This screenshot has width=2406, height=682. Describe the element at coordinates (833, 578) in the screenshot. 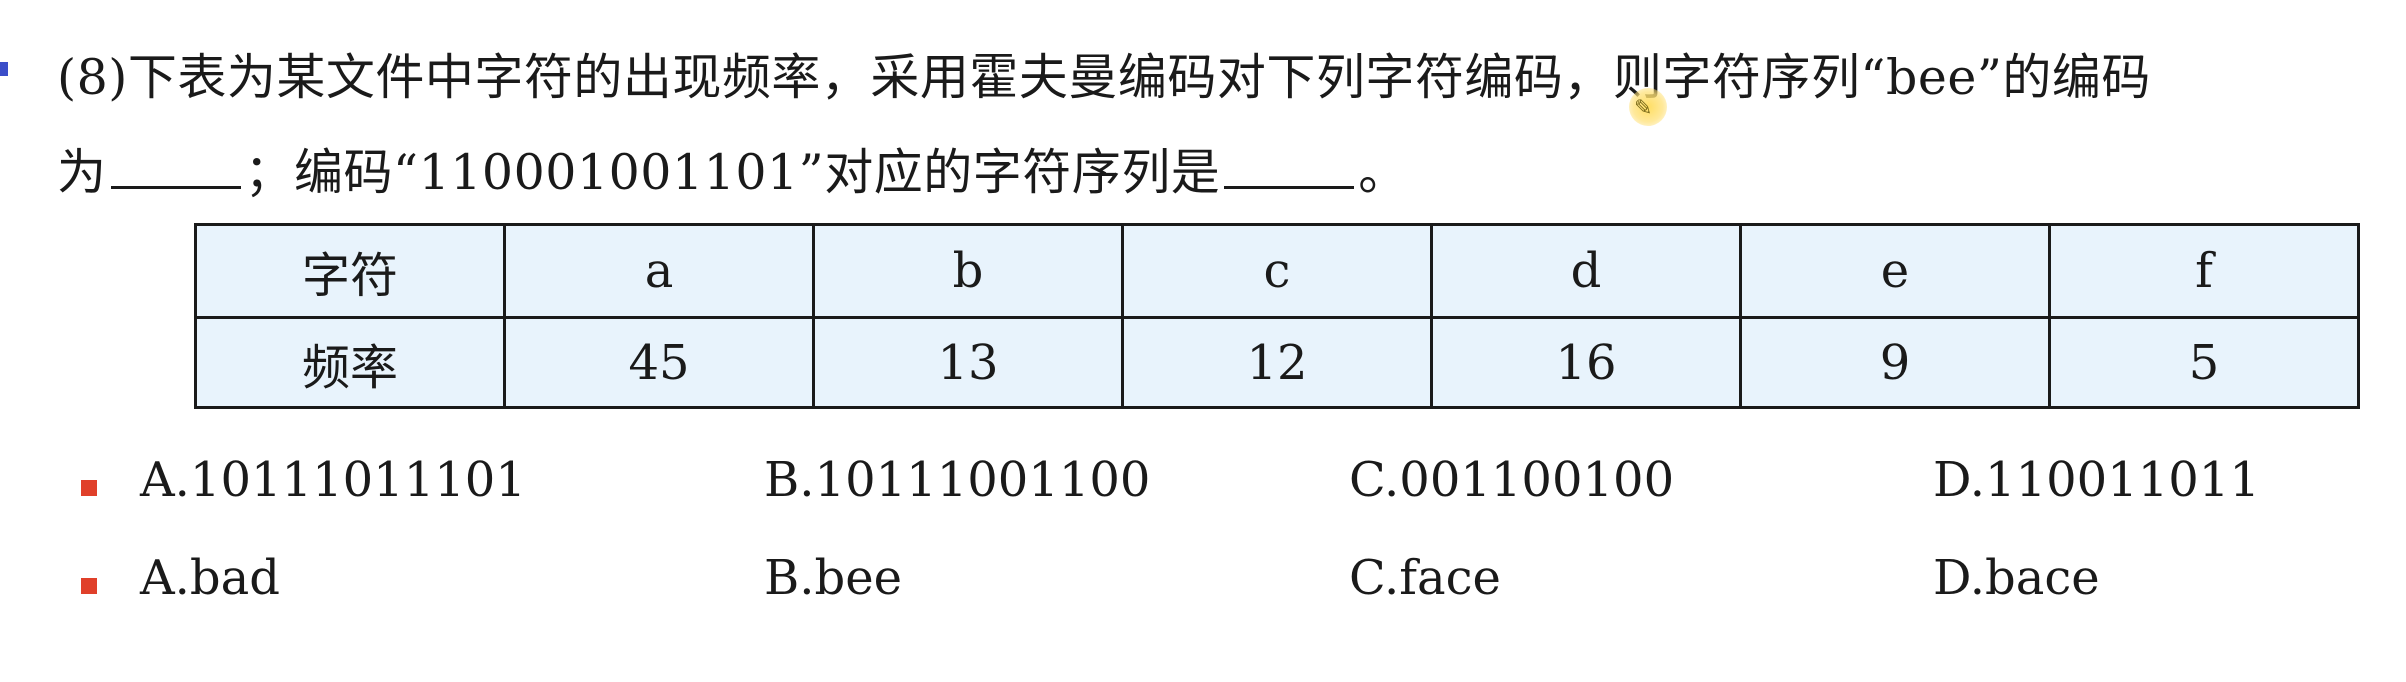

I see `option-b: B.bee` at that location.